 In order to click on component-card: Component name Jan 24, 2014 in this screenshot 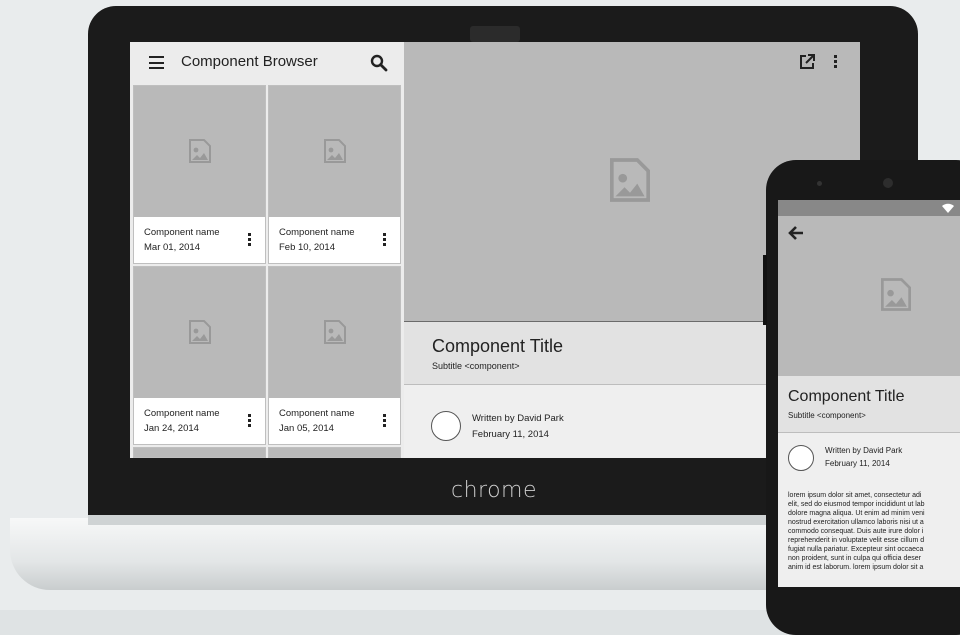, I will do `click(199, 355)`.